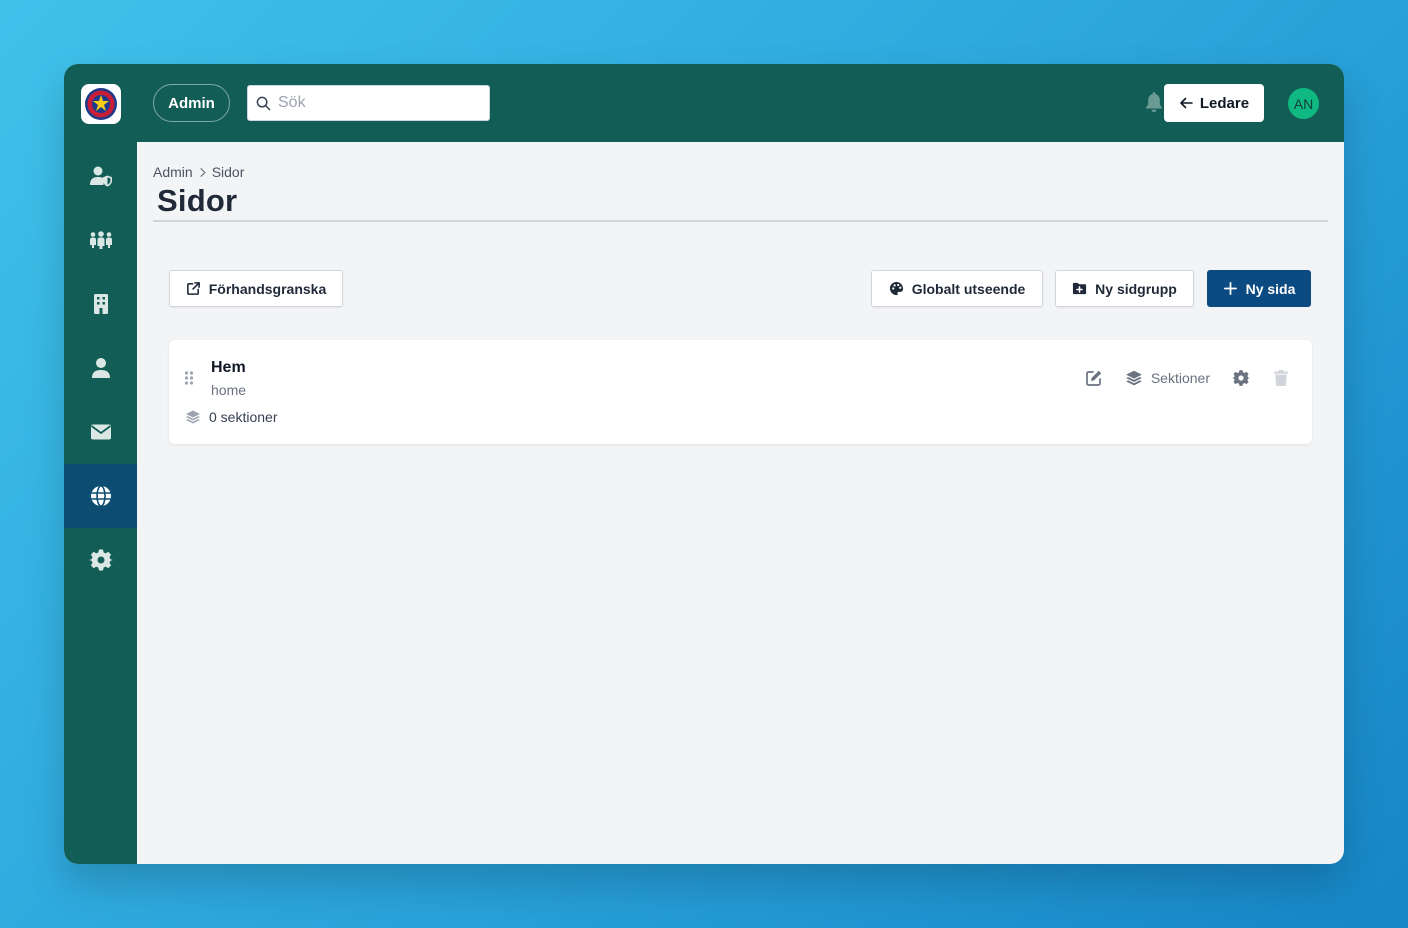 Image resolution: width=1408 pixels, height=928 pixels. I want to click on sidebar-item-organization, so click(100, 304).